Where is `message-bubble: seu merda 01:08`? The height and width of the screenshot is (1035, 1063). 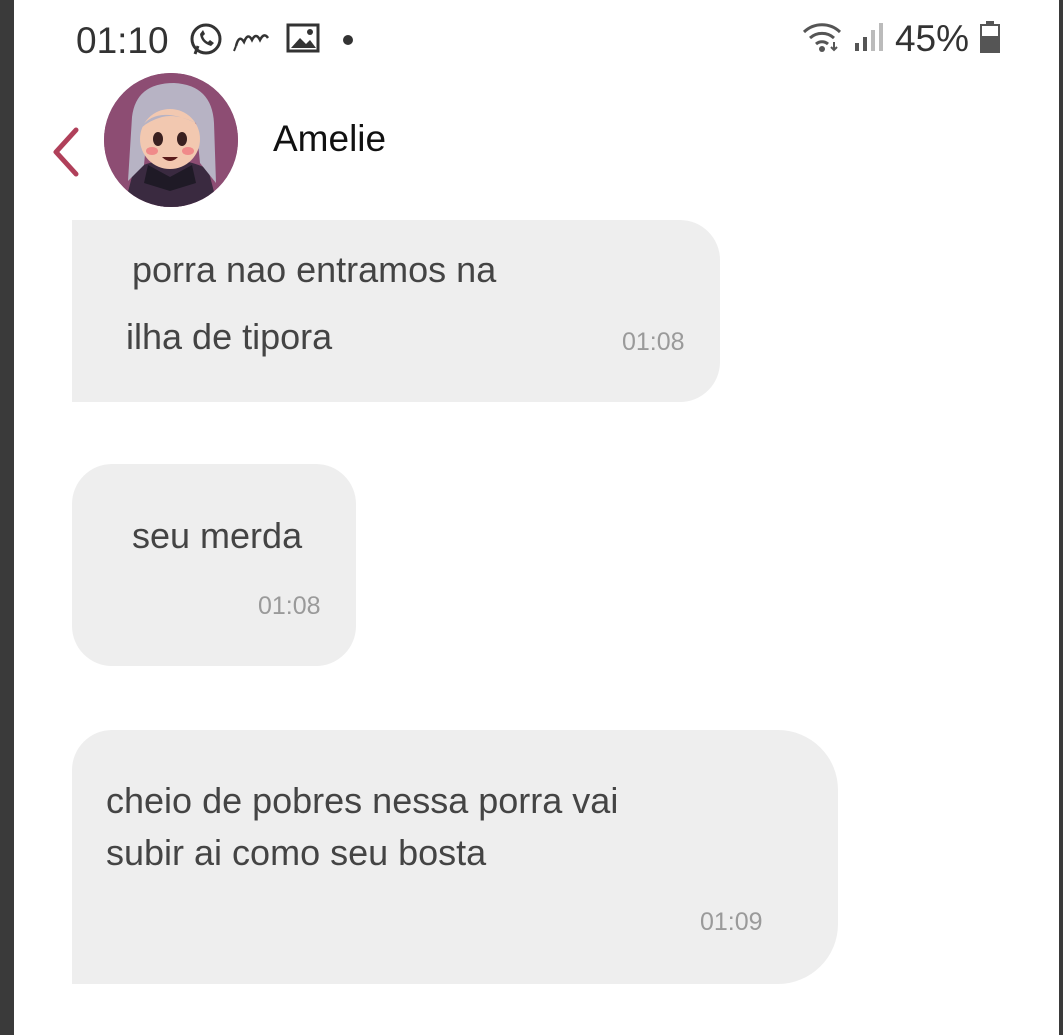
message-bubble: seu merda 01:08 is located at coordinates (214, 565).